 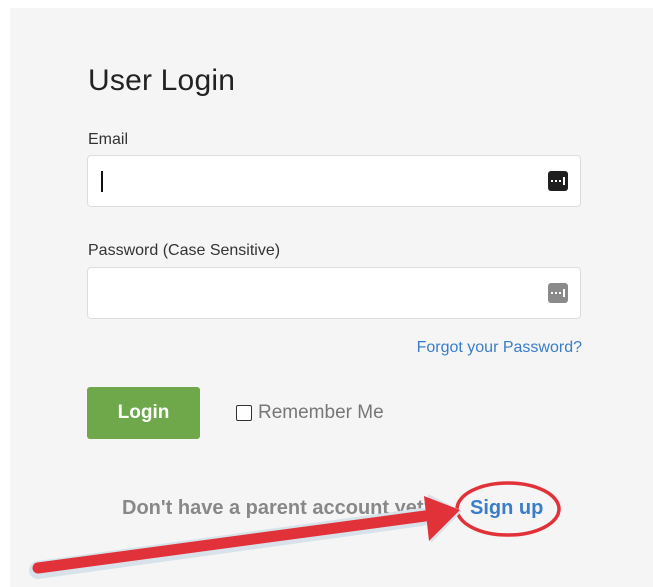 I want to click on page-title: User Login, so click(x=162, y=80).